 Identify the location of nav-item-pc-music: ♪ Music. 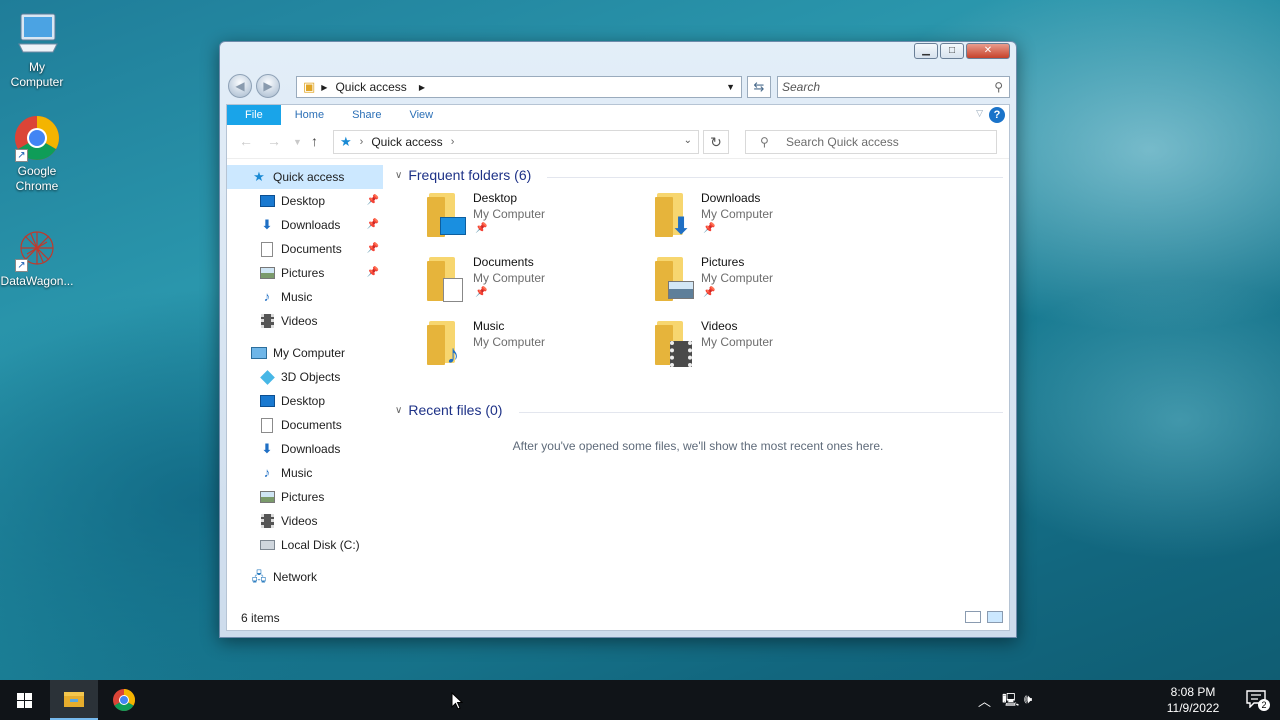
(305, 473).